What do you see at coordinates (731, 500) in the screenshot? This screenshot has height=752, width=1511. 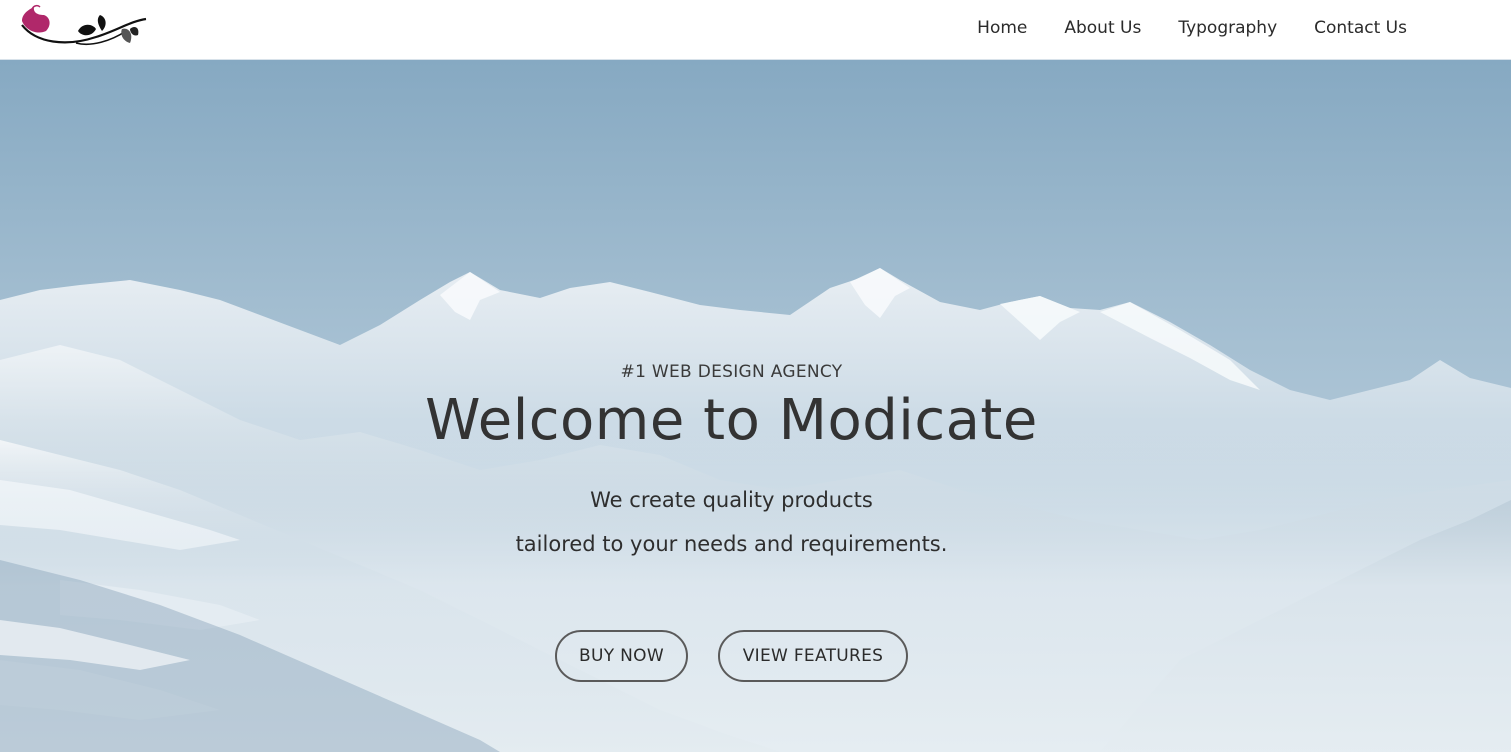 I see `hero-subtitle-line1: We create quality products` at bounding box center [731, 500].